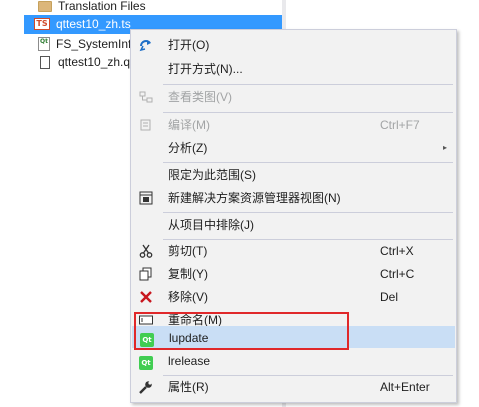 The image size is (479, 407). Describe the element at coordinates (189, 361) in the screenshot. I see `menu-item-label: lrelease` at that location.